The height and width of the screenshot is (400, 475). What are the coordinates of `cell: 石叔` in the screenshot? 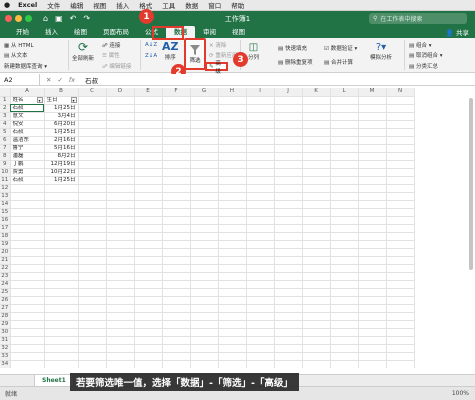 It's located at (27, 132).